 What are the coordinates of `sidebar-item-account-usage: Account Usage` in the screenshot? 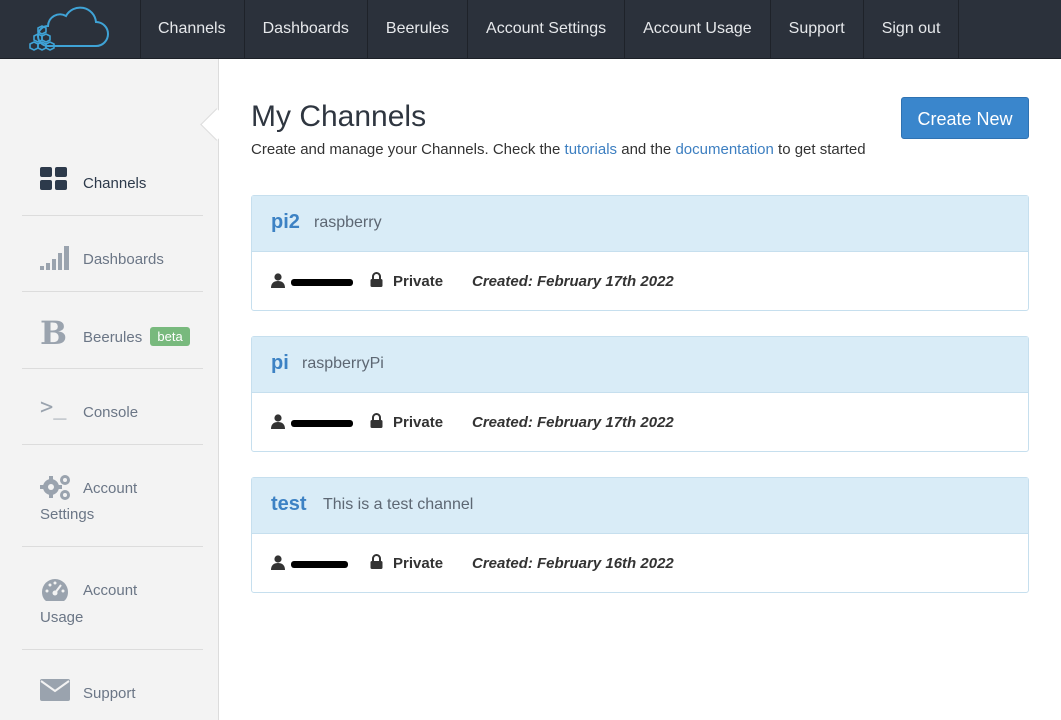 It's located at (112, 598).